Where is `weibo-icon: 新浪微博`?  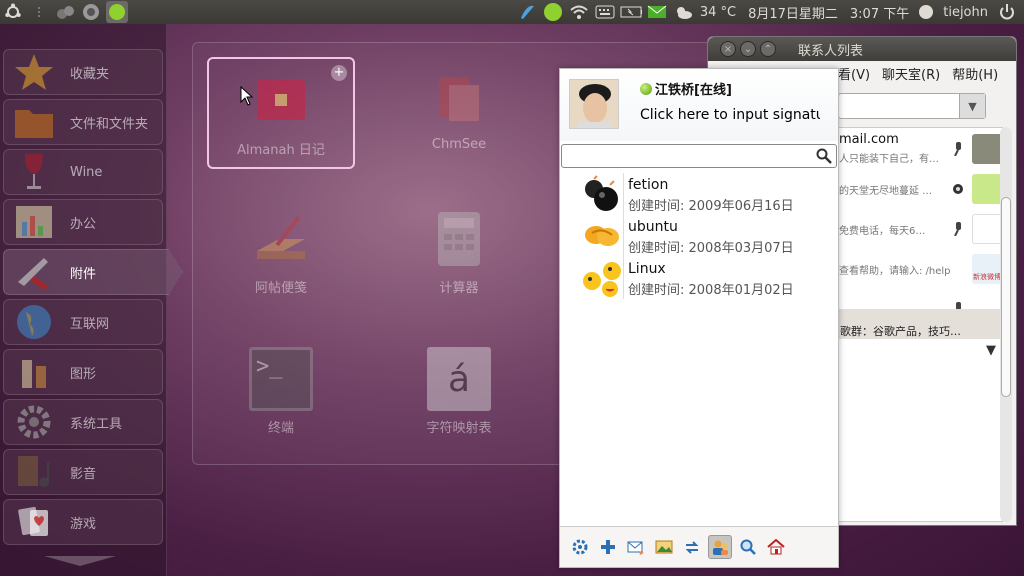
weibo-icon: 新浪微博 is located at coordinates (987, 269).